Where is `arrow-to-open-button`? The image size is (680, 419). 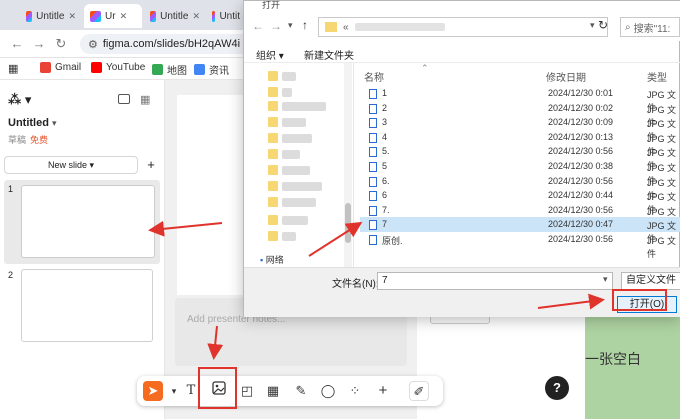 arrow-to-open-button is located at coordinates (571, 301).